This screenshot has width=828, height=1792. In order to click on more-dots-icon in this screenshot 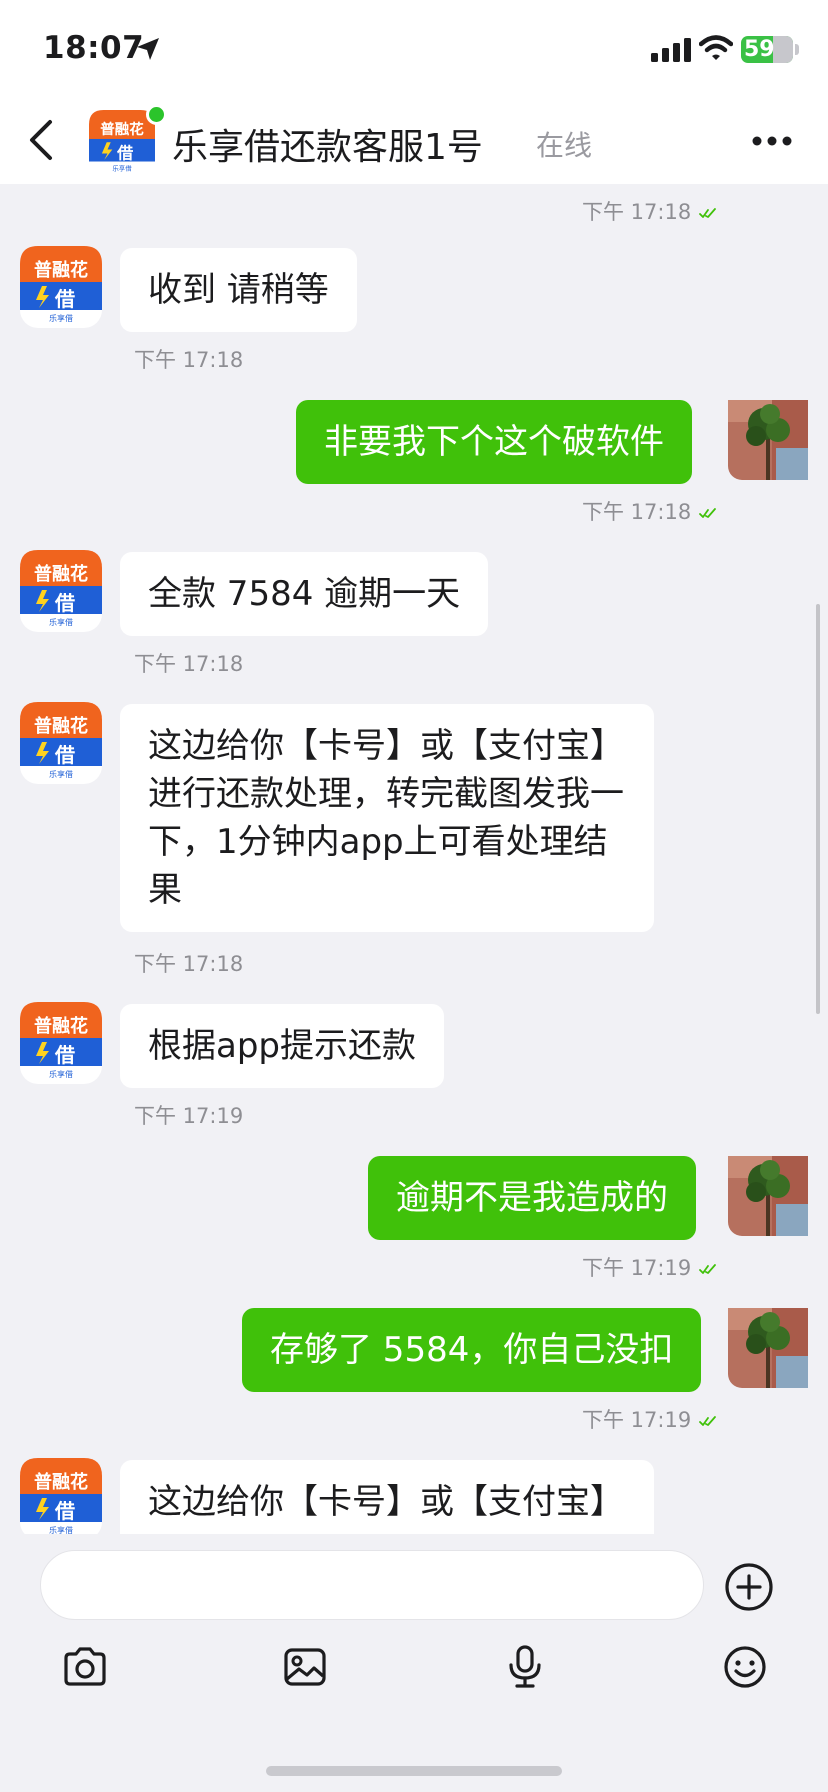, I will do `click(772, 141)`.